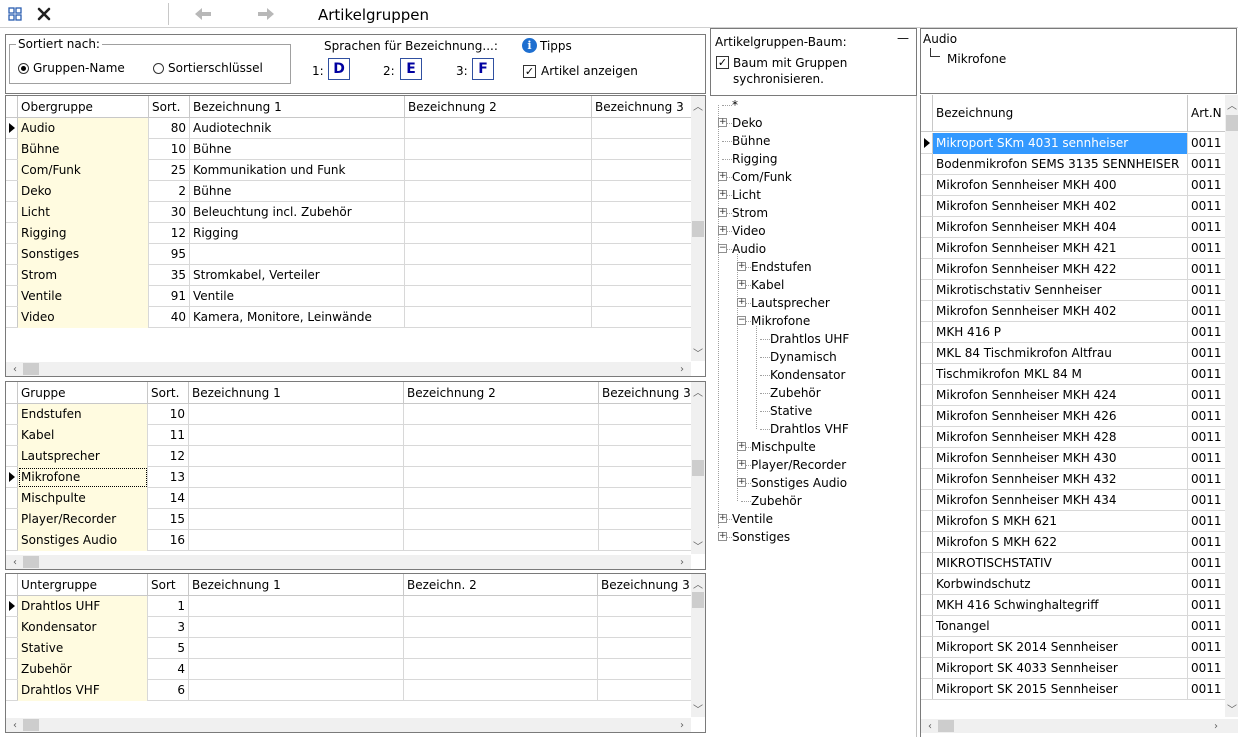 Image resolution: width=1238 pixels, height=737 pixels. What do you see at coordinates (751, 141) in the screenshot?
I see `tree-node: Bühne` at bounding box center [751, 141].